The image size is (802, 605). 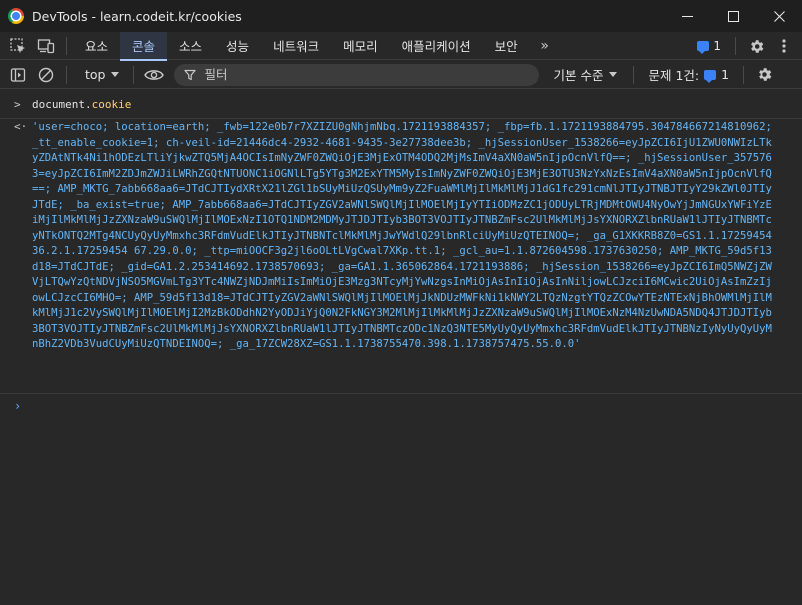 What do you see at coordinates (17, 104) in the screenshot?
I see `input-chevron-icon: >` at bounding box center [17, 104].